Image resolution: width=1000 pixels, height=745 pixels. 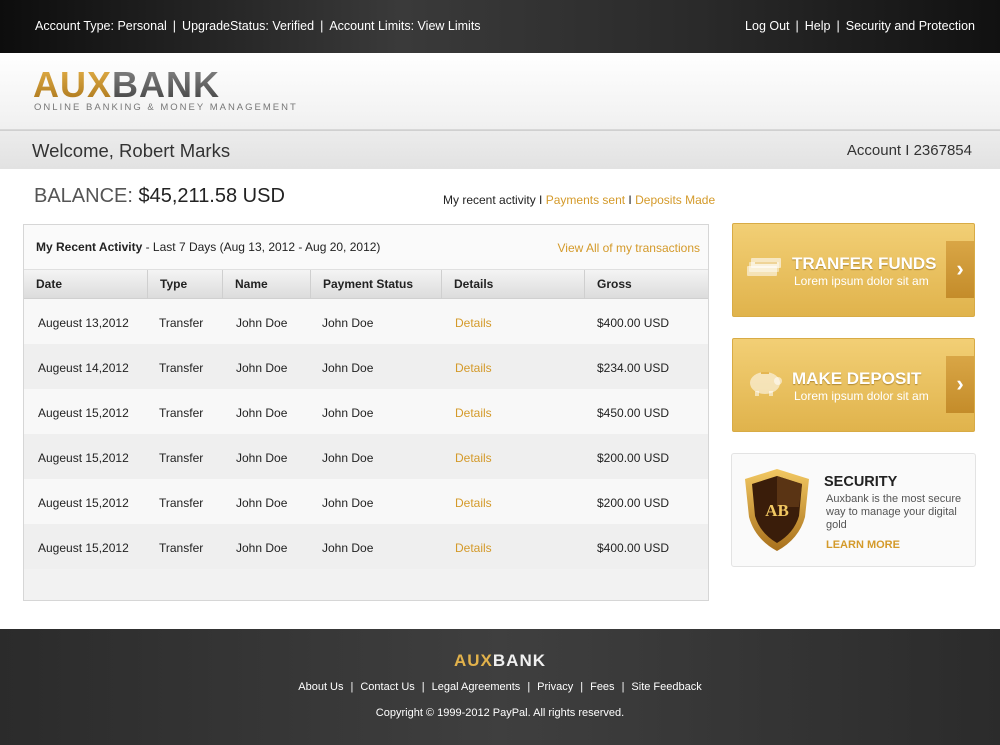 I want to click on welcome-greeting: Welcome, Robert Marks, so click(x=131, y=150).